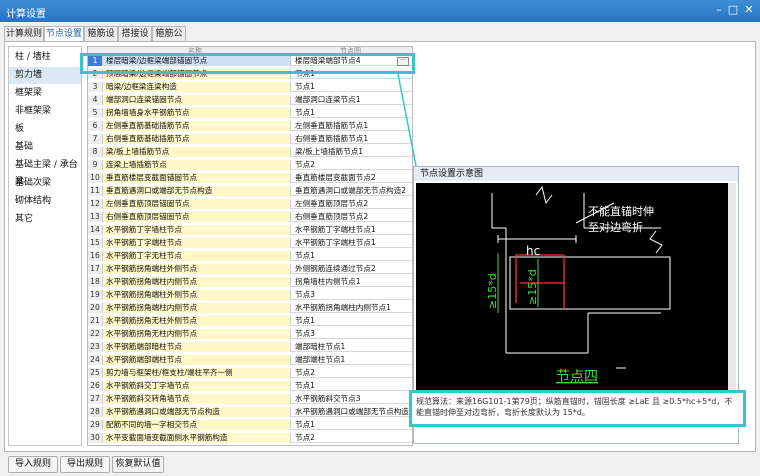 Image resolution: width=760 pixels, height=476 pixels. What do you see at coordinates (352, 139) in the screenshot?
I see `row-value-cell: 右侧垂直筋插筋节点1` at bounding box center [352, 139].